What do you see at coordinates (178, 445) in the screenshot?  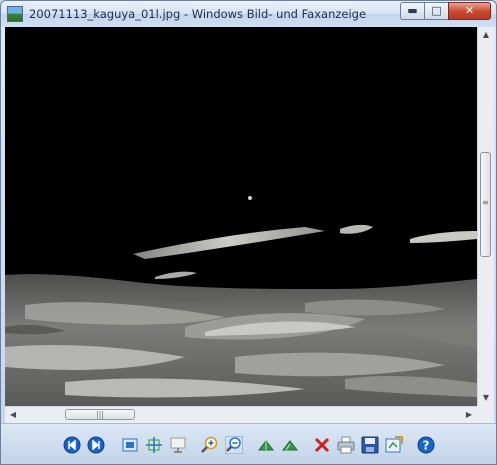 I see `slideshow-icon` at bounding box center [178, 445].